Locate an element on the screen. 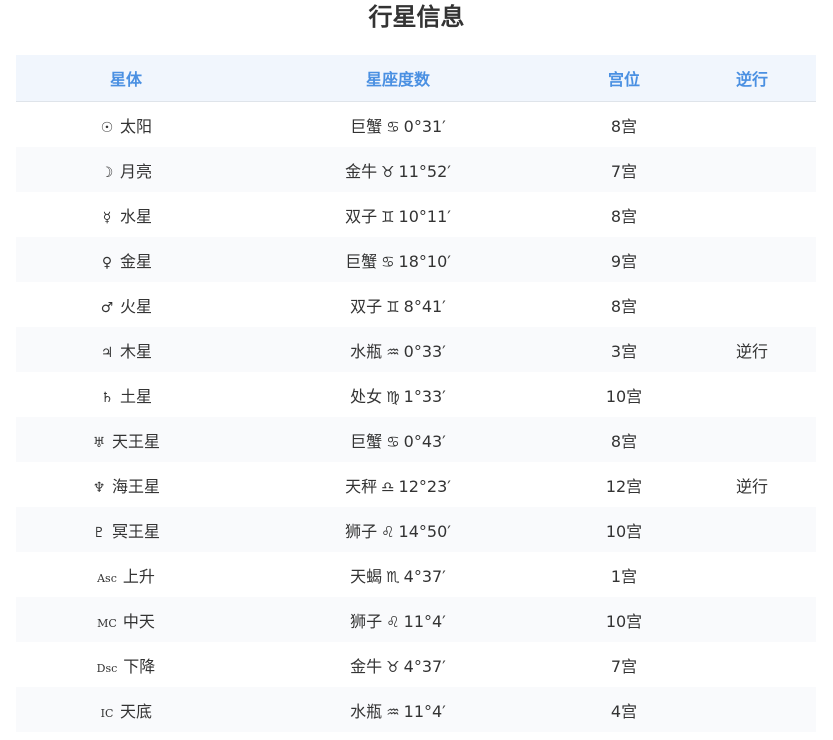 The width and height of the screenshot is (833, 740). body-name: 木星 is located at coordinates (135, 351).